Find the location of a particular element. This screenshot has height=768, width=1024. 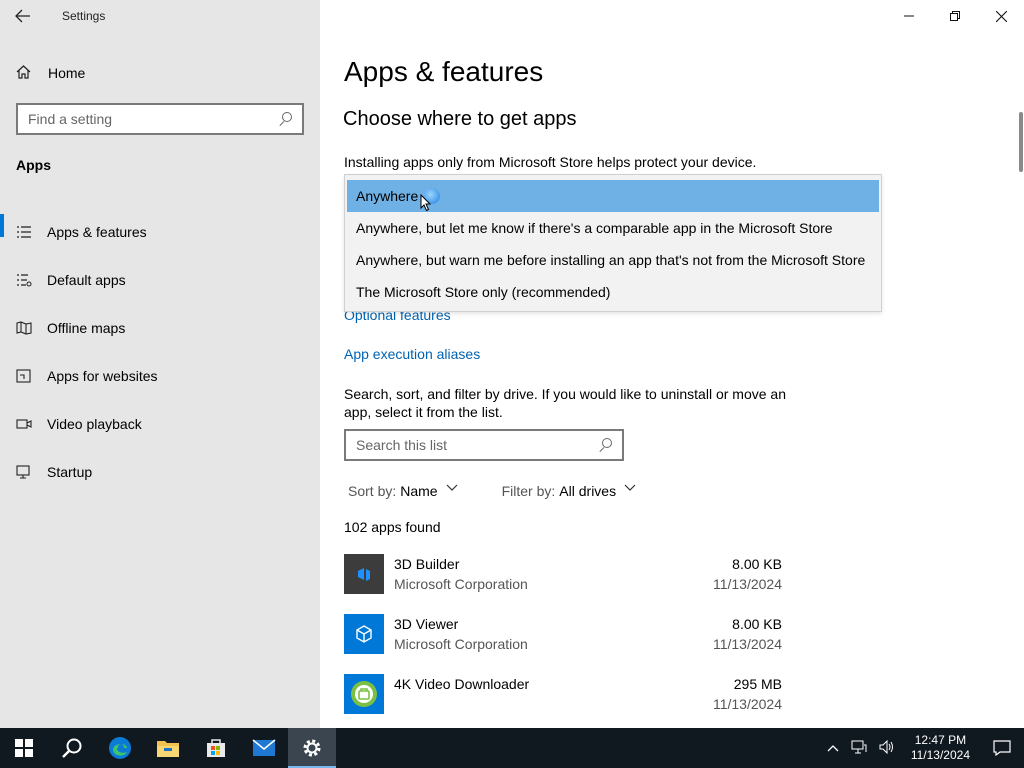

default-apps-icon is located at coordinates (24, 280).